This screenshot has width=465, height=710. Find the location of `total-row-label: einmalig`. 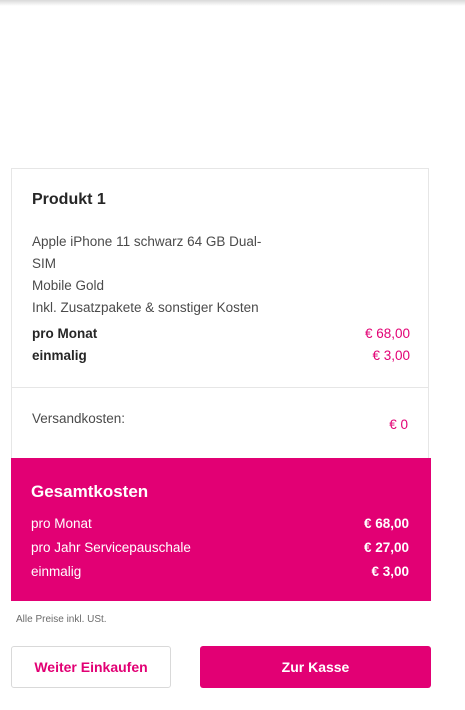

total-row-label: einmalig is located at coordinates (56, 571).